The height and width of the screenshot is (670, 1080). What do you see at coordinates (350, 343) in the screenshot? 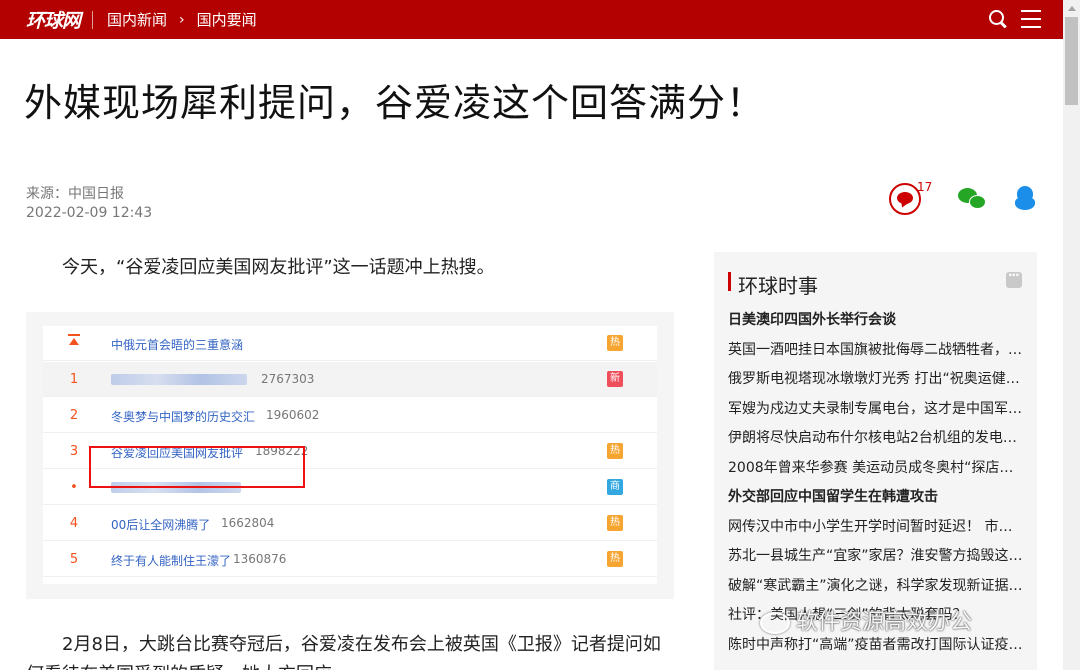
I see `hot-search-row: 中俄元首会晤的三重意涵 热` at bounding box center [350, 343].